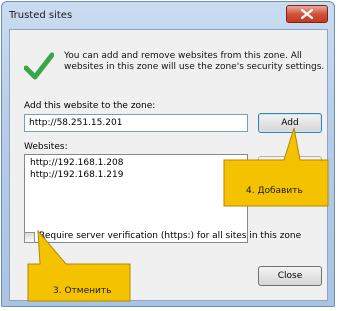  I want to click on add-hint-text: 4. Добавить, so click(274, 191).